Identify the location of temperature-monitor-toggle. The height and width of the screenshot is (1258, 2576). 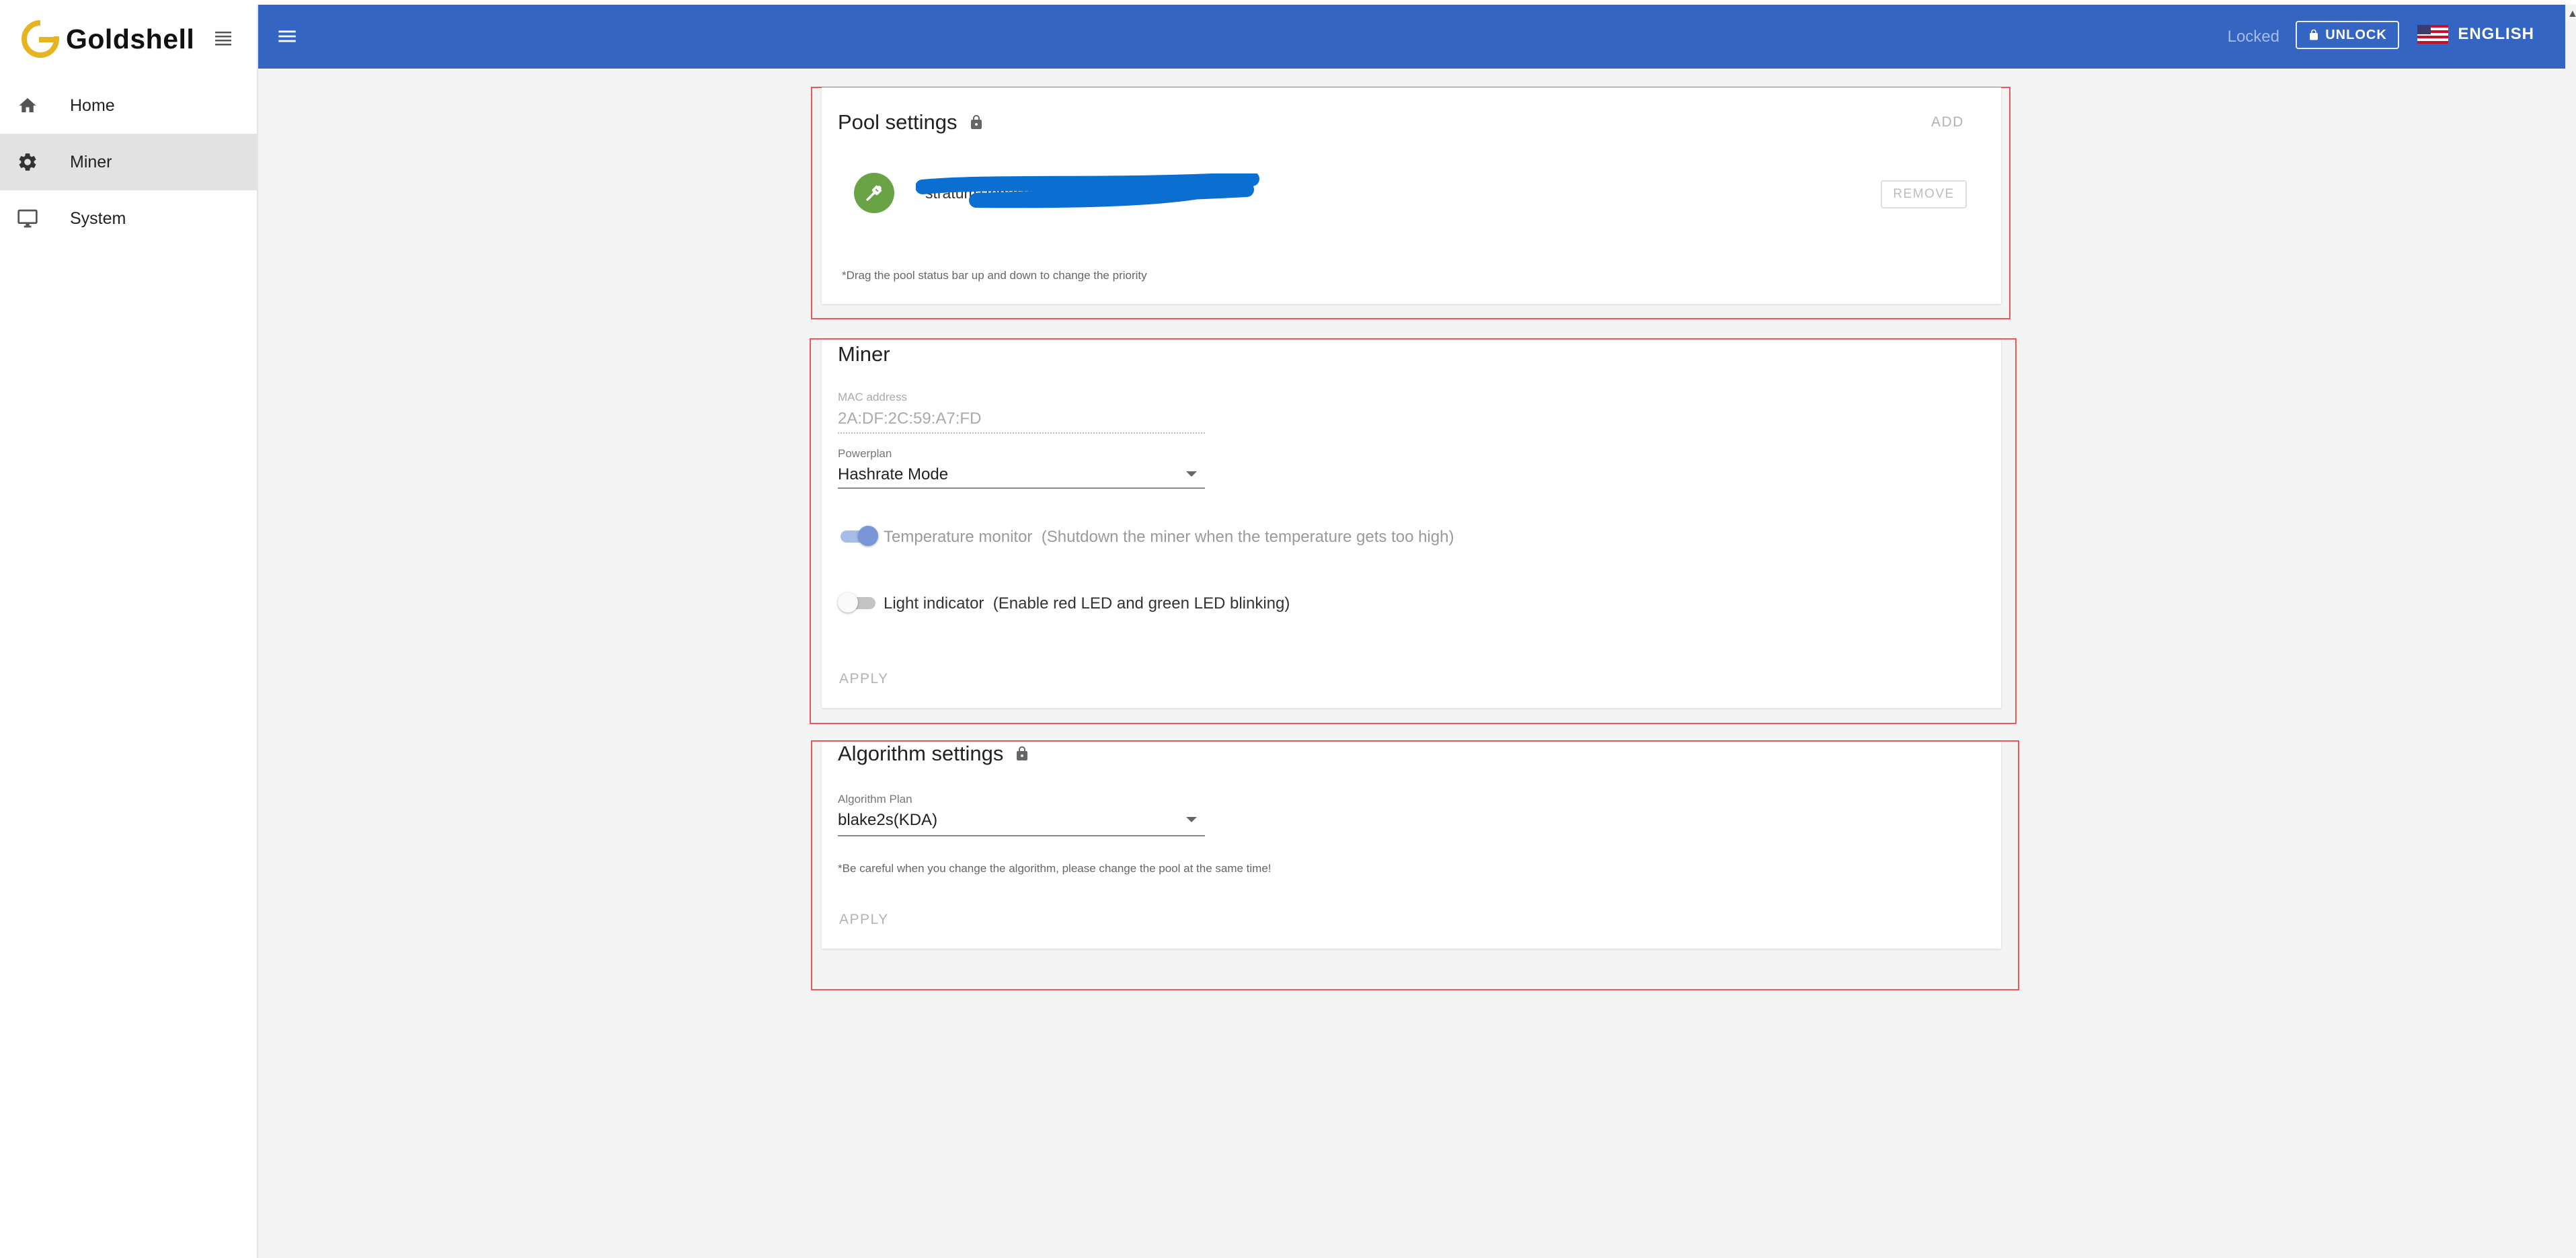
(858, 536).